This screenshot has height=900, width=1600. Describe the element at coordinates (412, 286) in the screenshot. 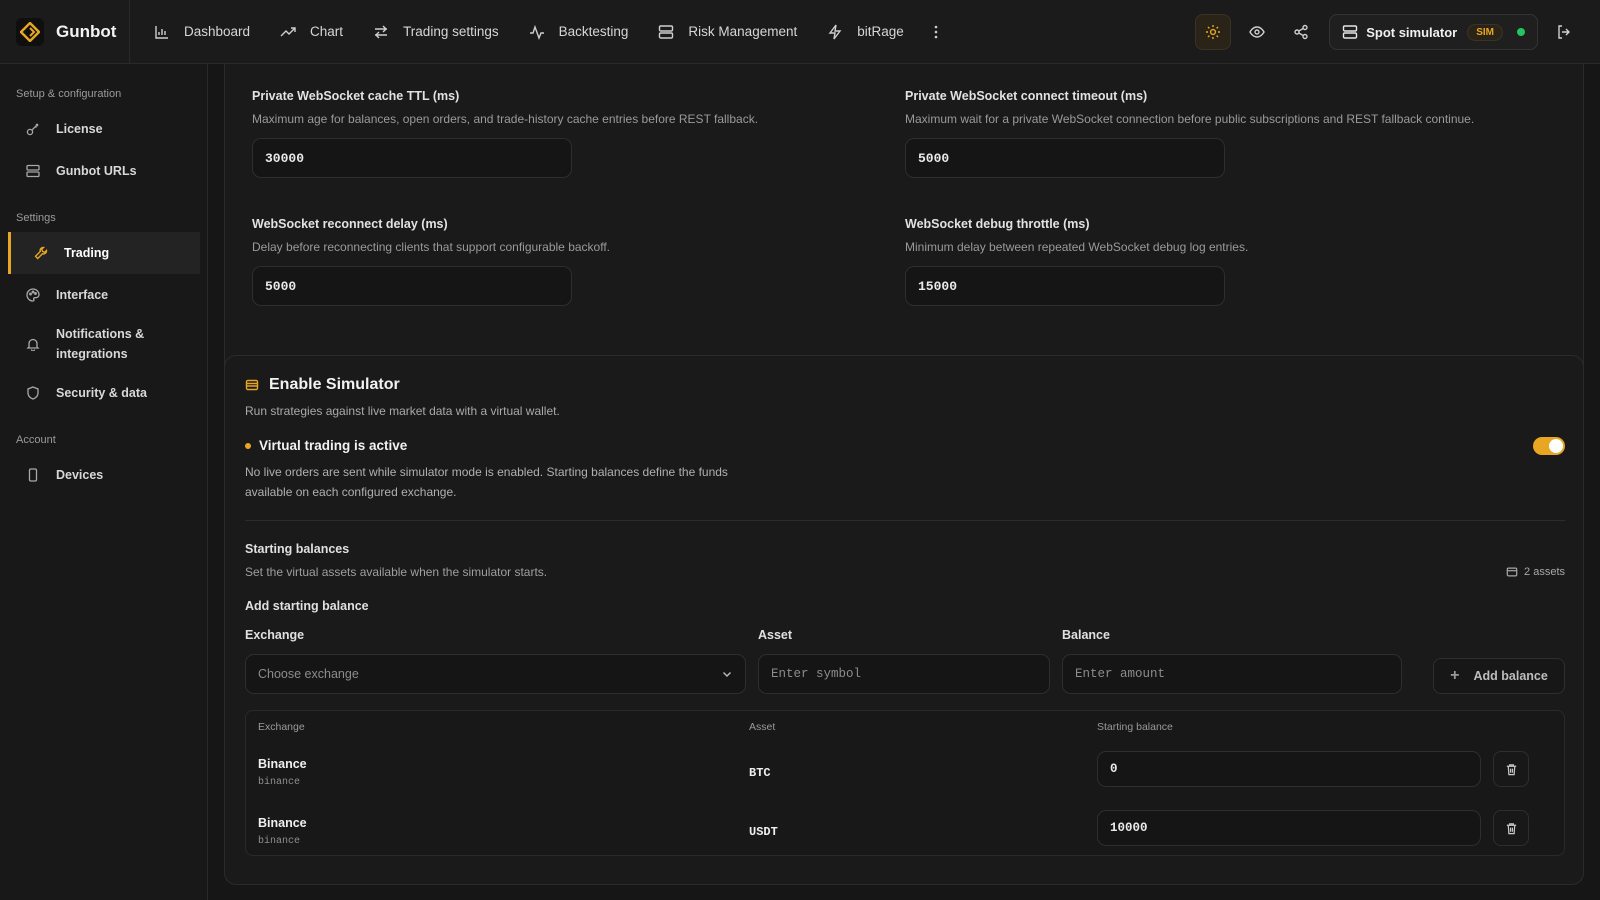

I see `ws-reconnect-delay-input: 5000` at that location.